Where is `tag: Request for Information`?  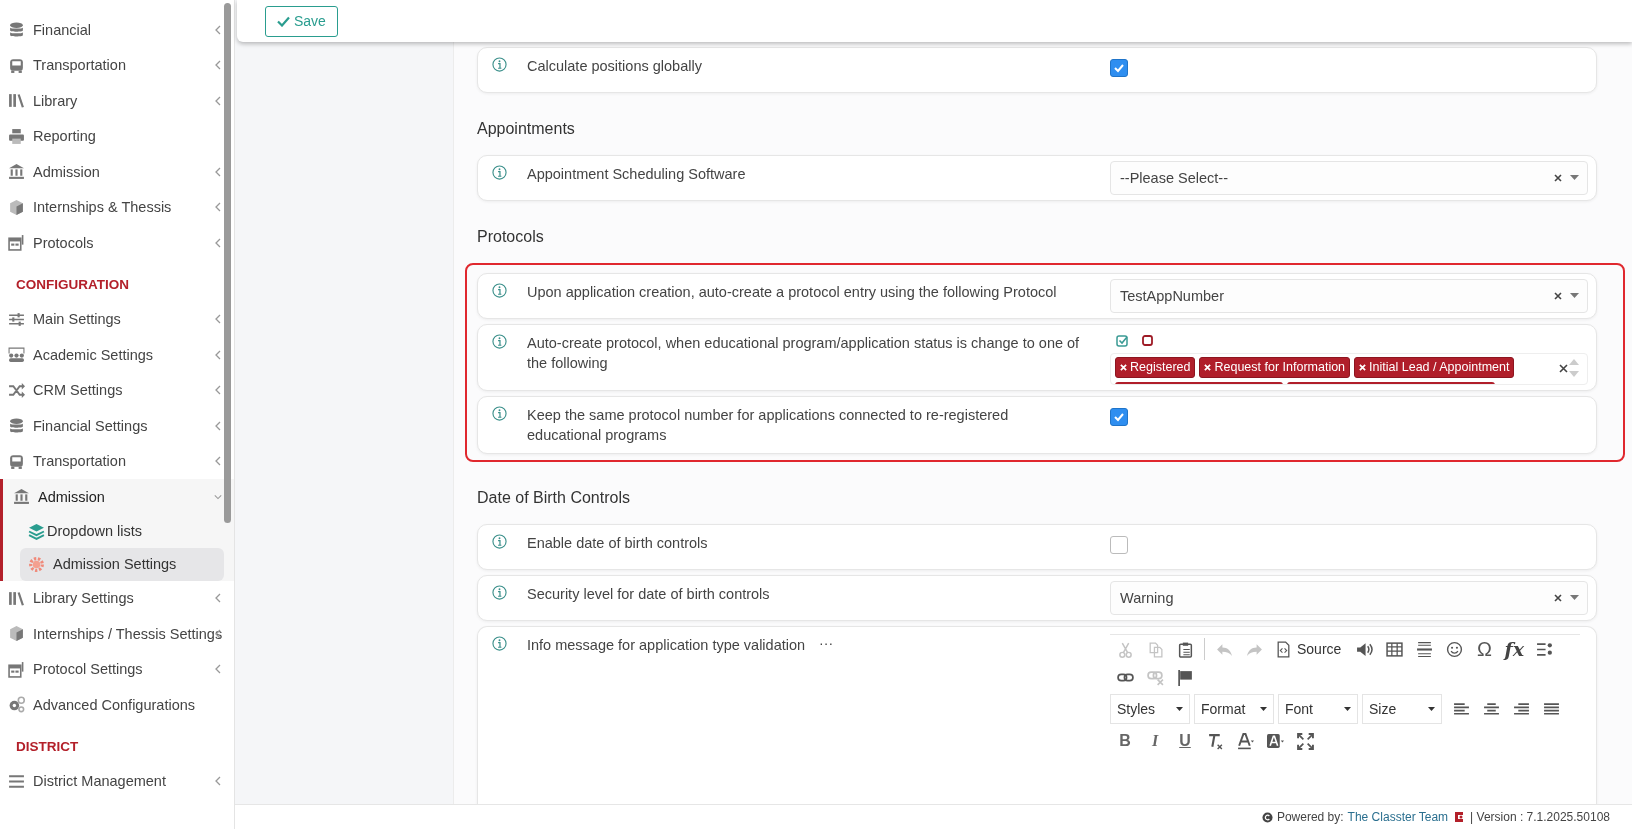 tag: Request for Information is located at coordinates (1275, 367).